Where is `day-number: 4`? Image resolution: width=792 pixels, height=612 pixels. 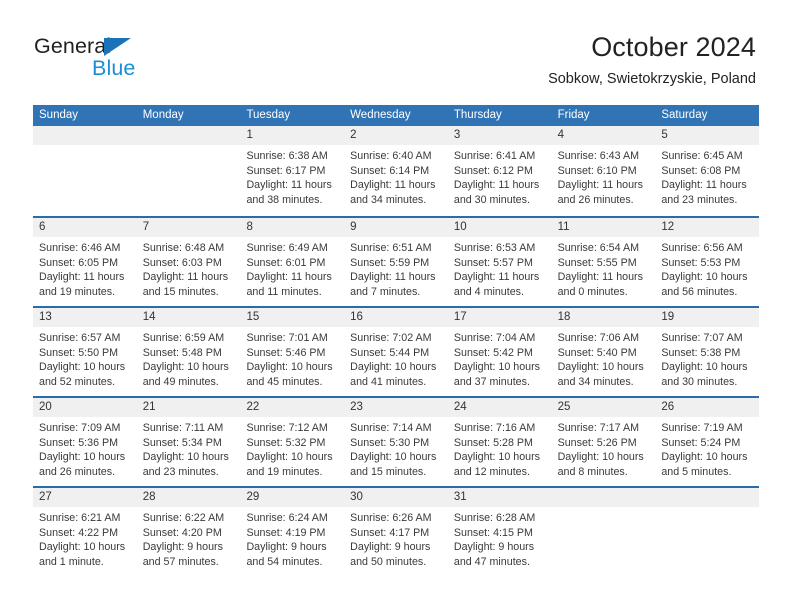 day-number: 4 is located at coordinates (603, 135).